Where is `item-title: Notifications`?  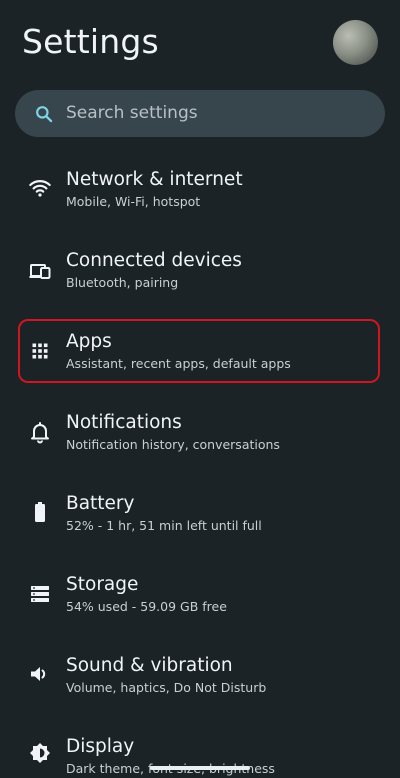
item-title: Notifications is located at coordinates (124, 422).